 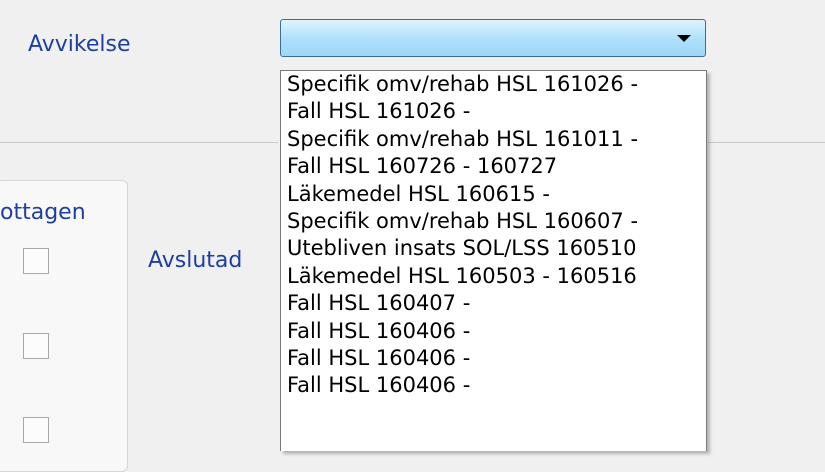 I want to click on dropdown-option: Fall HSL 161026 -, so click(x=493, y=111).